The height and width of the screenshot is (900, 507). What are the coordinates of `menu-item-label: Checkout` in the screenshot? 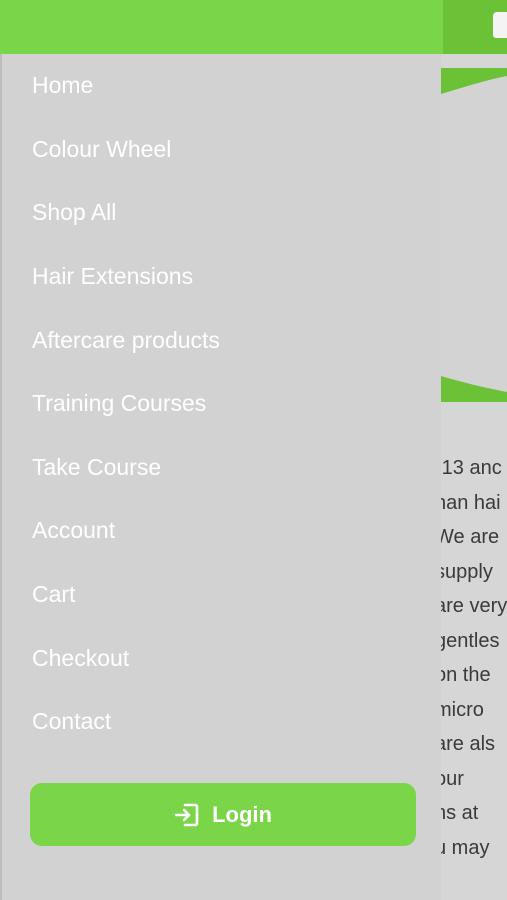 It's located at (81, 657).